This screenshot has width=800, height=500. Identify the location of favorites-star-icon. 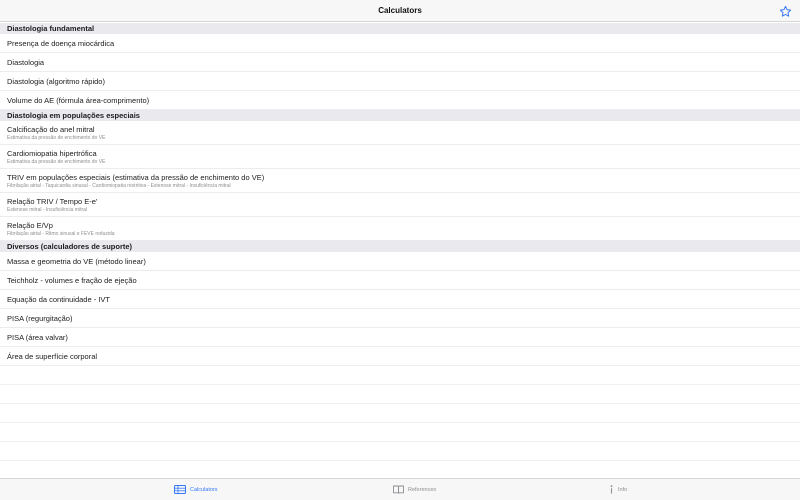
(785, 11).